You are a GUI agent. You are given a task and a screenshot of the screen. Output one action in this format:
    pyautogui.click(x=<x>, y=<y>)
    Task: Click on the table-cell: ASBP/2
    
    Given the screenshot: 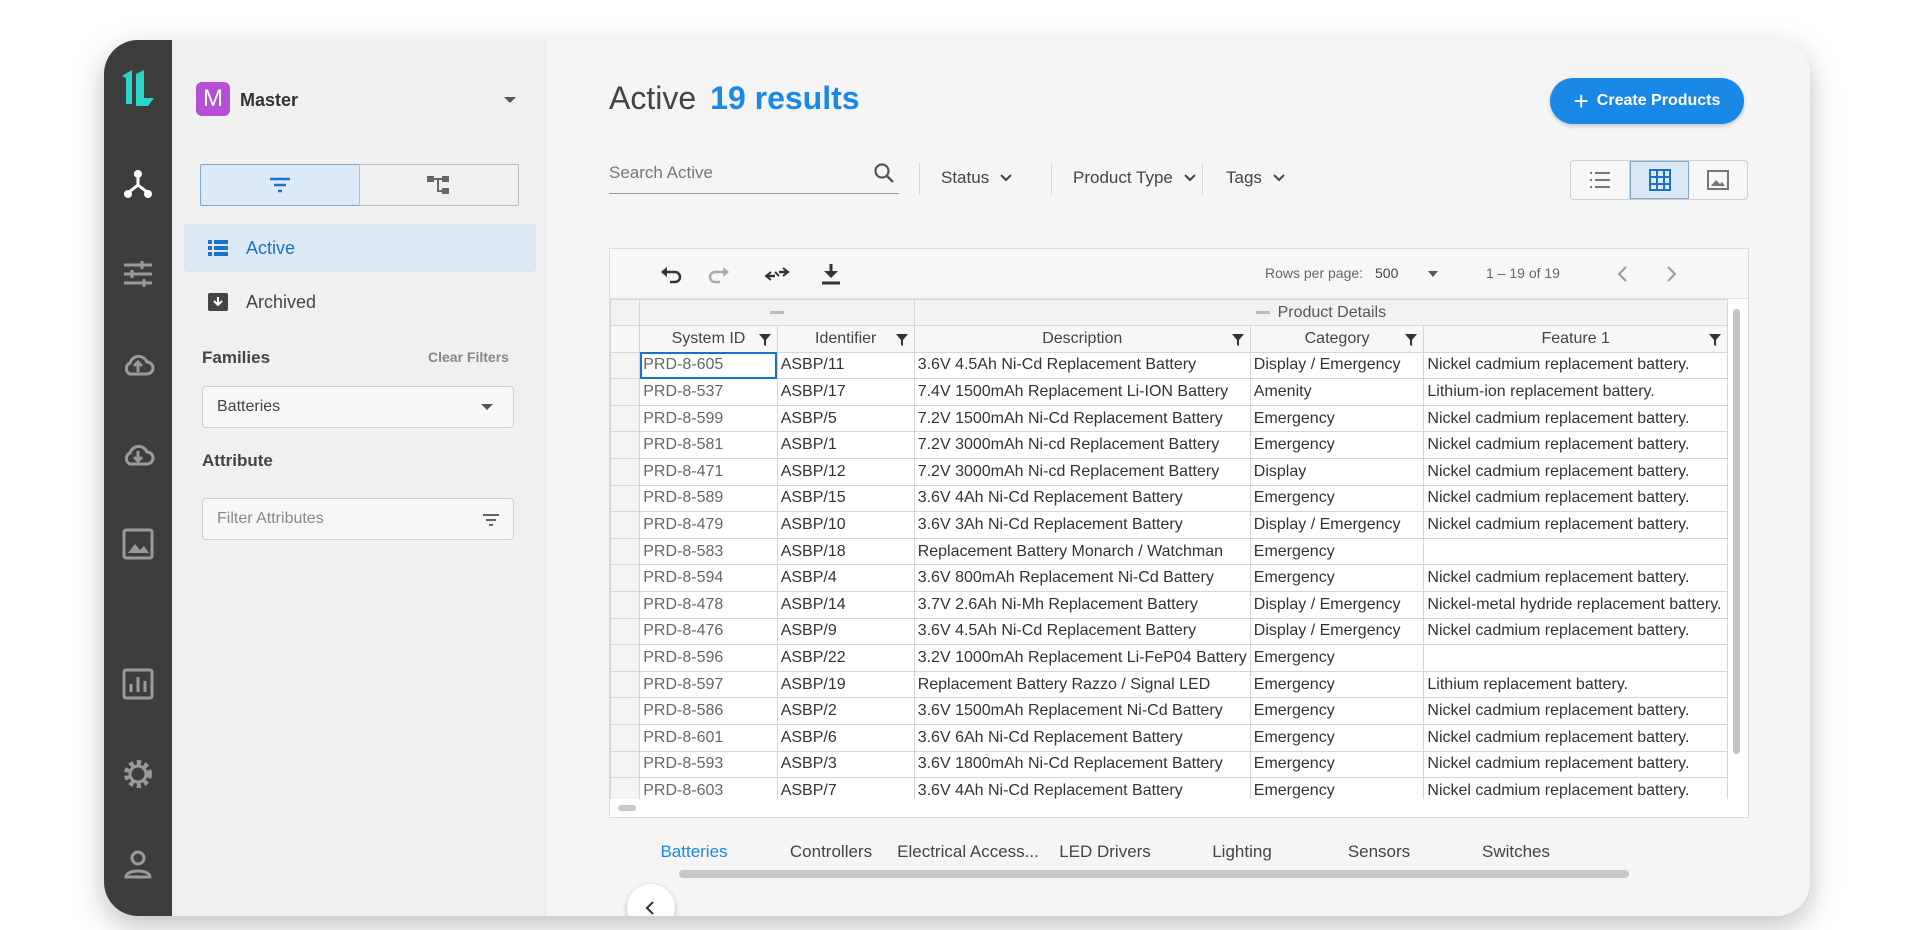 What is the action you would take?
    pyautogui.click(x=845, y=711)
    